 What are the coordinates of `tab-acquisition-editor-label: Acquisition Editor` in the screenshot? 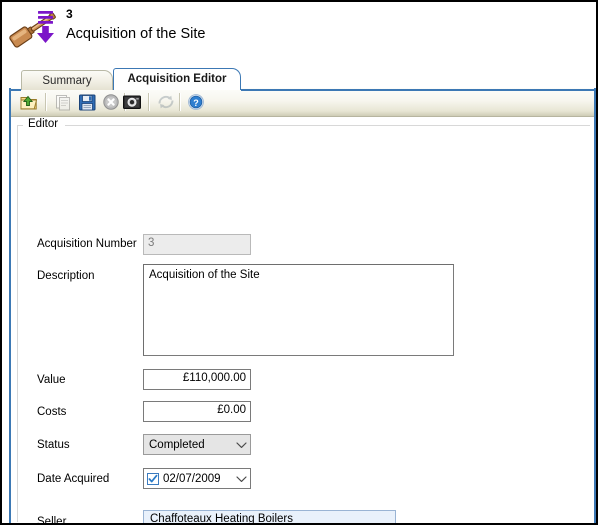 It's located at (177, 79).